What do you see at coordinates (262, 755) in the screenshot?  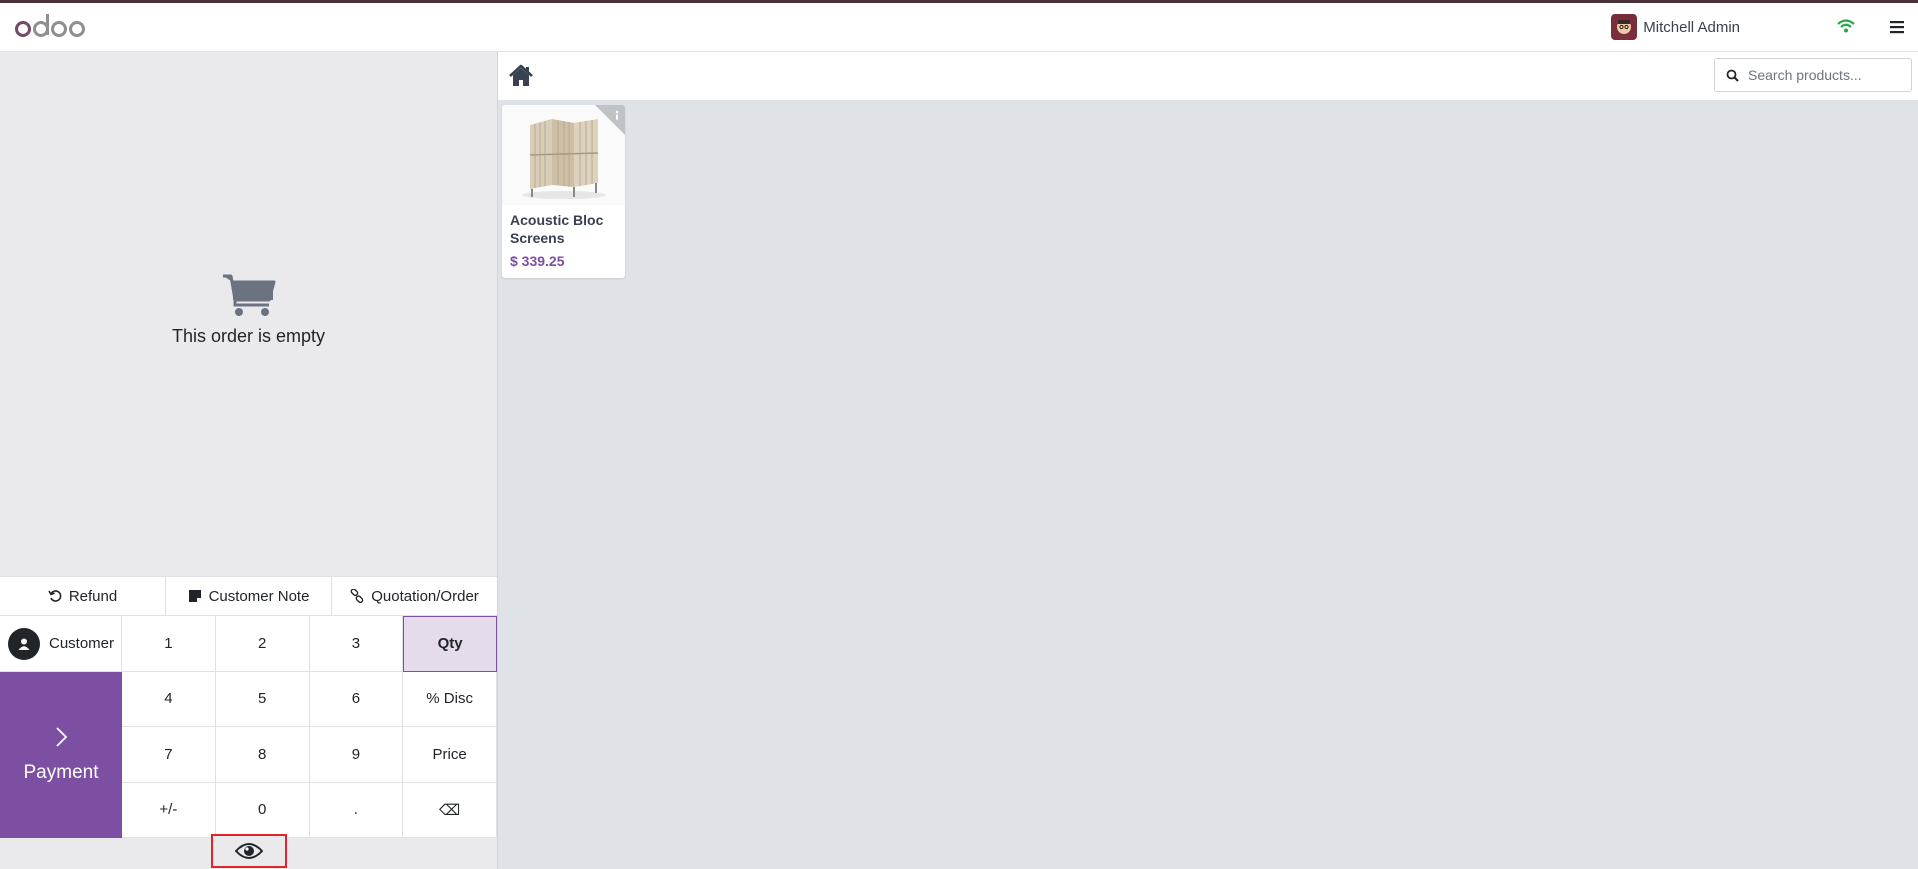 I see `key-8: 8` at bounding box center [262, 755].